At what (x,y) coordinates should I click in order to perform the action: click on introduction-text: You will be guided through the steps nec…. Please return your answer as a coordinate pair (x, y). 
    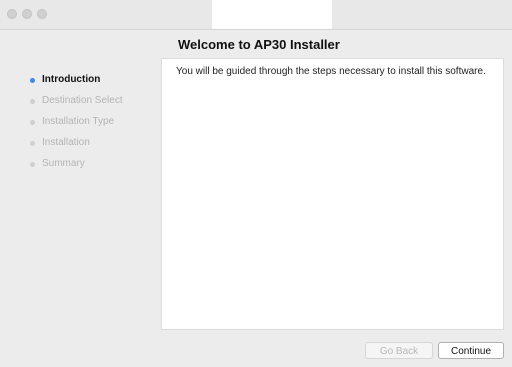
    Looking at the image, I should click on (331, 71).